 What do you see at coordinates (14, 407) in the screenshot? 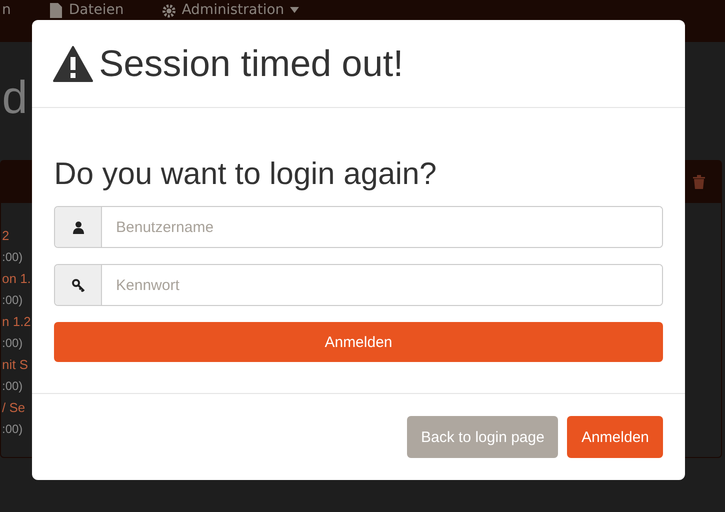
I see `list-item-name: / Se` at bounding box center [14, 407].